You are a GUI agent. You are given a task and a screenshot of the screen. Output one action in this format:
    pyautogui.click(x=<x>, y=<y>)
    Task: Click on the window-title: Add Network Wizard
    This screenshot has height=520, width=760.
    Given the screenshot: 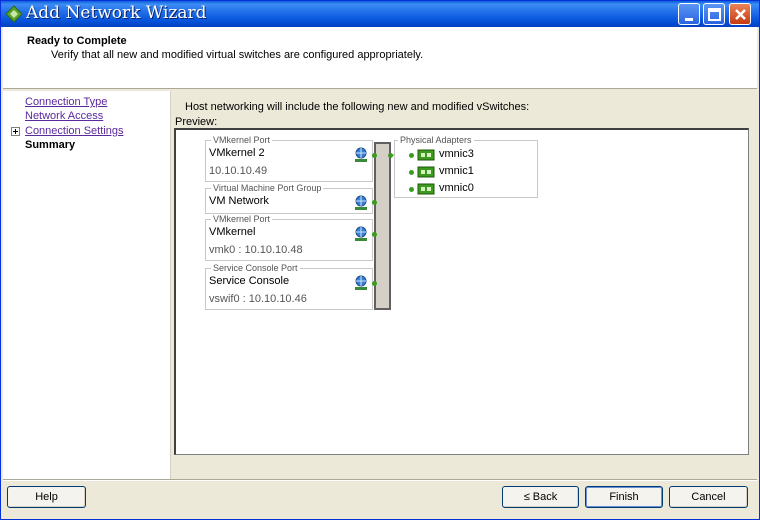 What is the action you would take?
    pyautogui.click(x=116, y=13)
    